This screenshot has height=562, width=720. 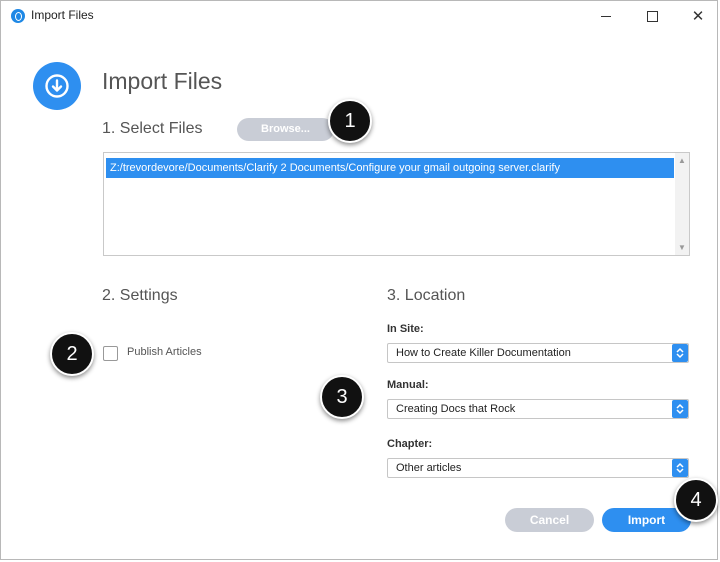 I want to click on step-marker-1: 1, so click(x=350, y=121).